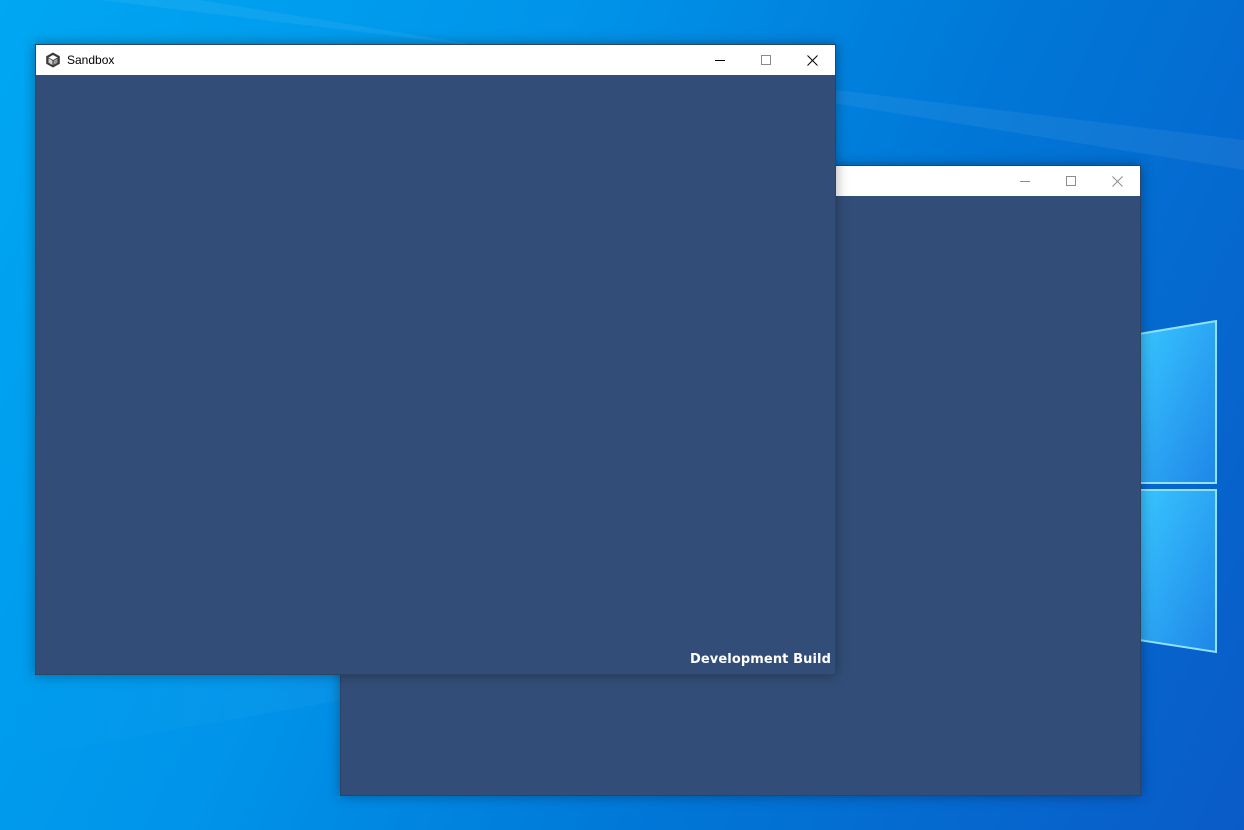 This screenshot has width=1244, height=830. I want to click on back-close-button, so click(1117, 181).